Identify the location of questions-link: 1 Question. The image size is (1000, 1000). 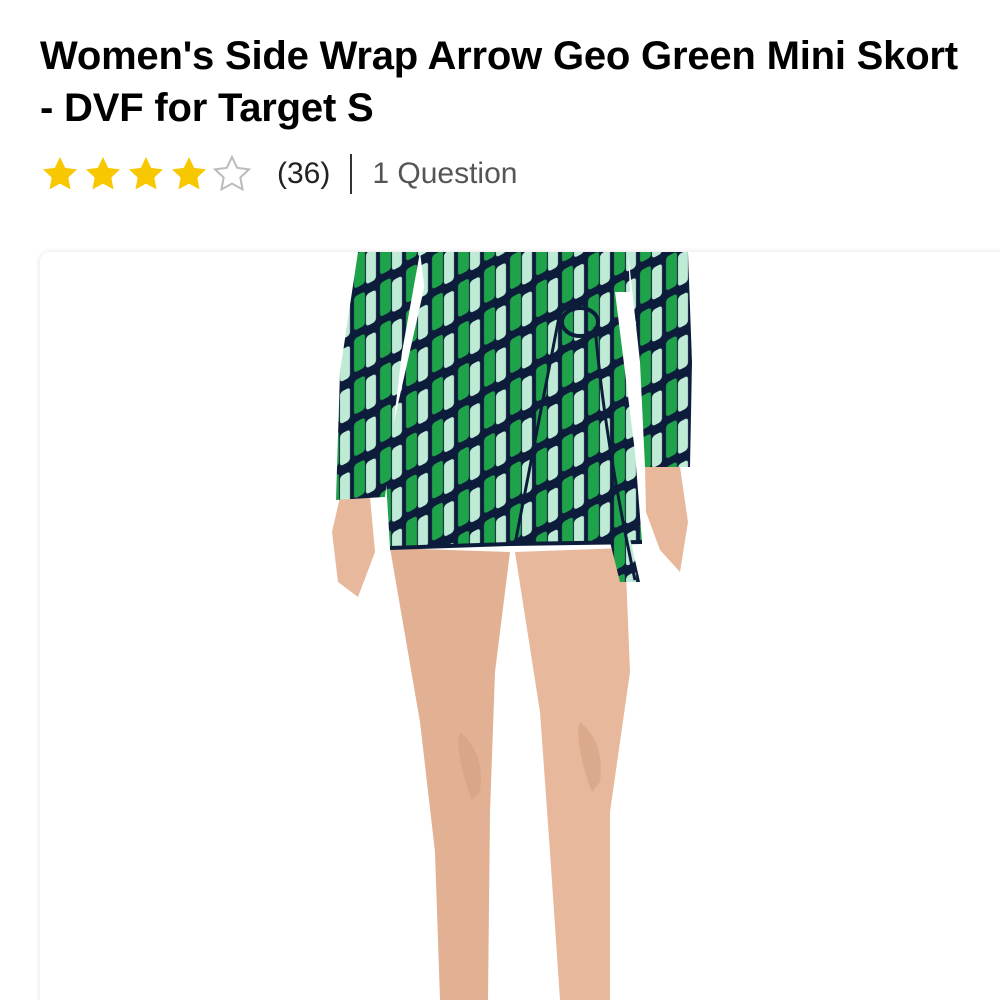
(444, 174).